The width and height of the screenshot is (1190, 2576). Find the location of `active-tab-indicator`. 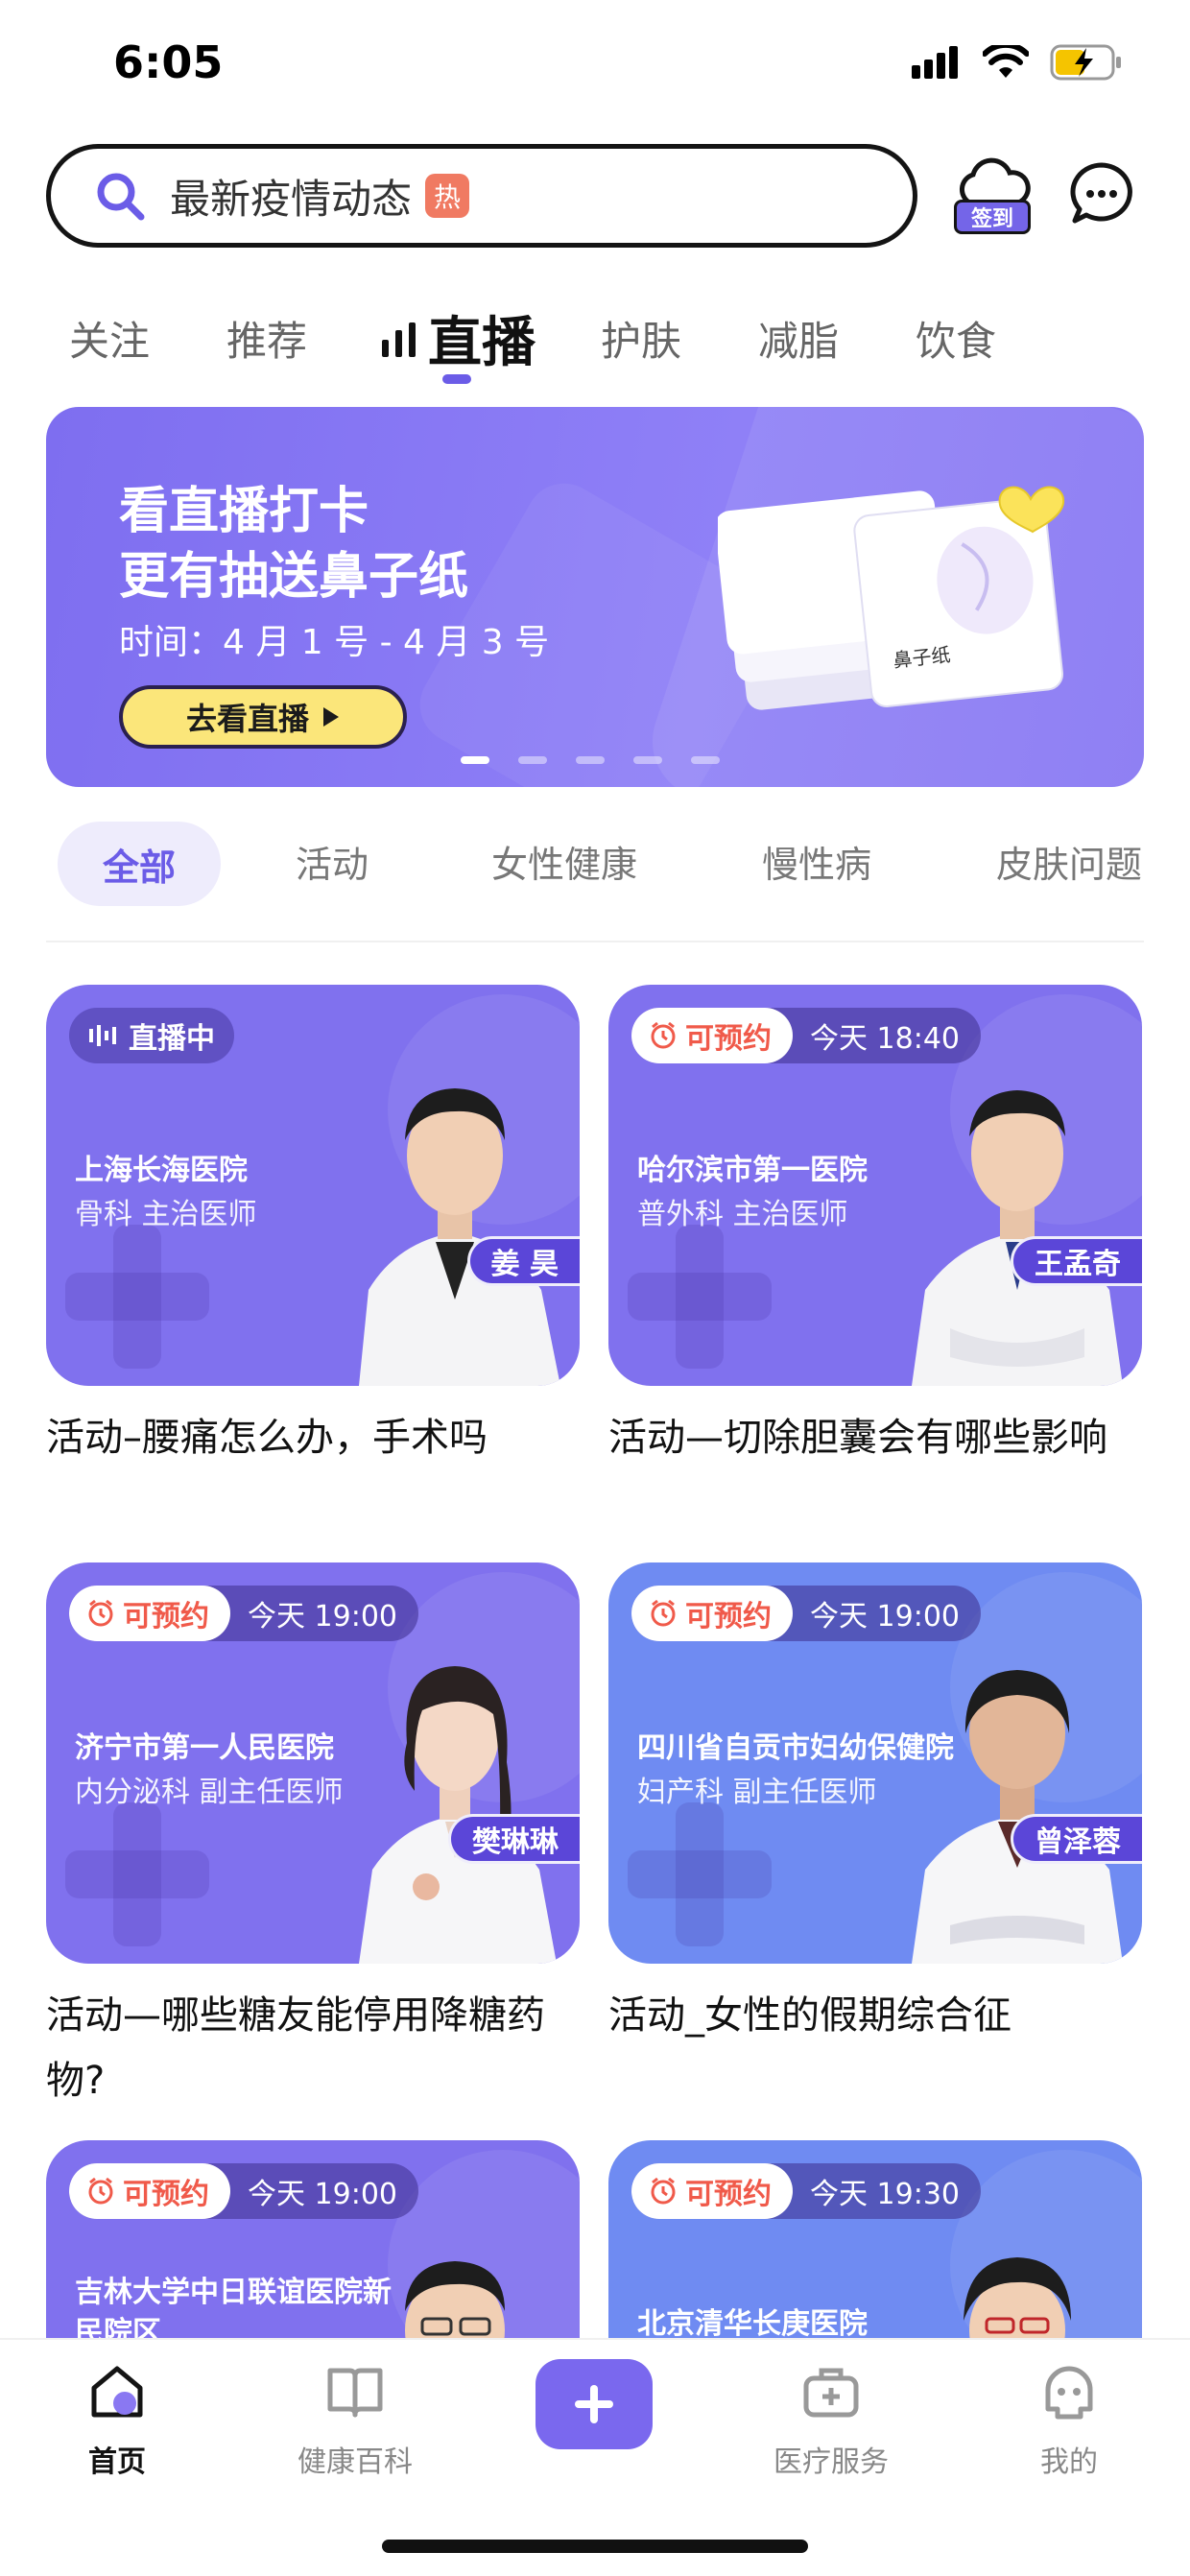

active-tab-indicator is located at coordinates (457, 379).